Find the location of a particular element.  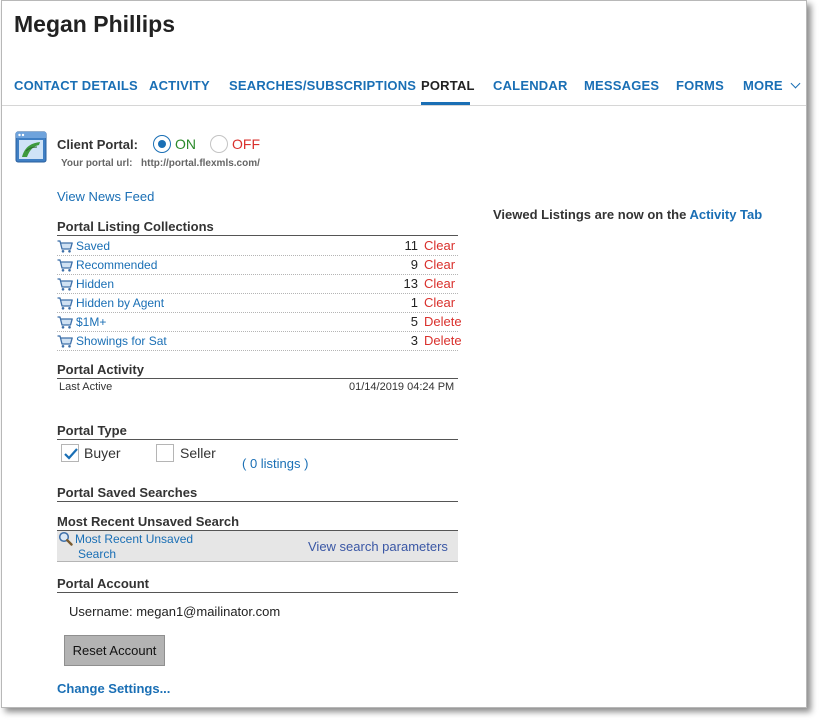

most-recent-unsaved-search-link: Most Recent Unsaved Search is located at coordinates (140, 547).